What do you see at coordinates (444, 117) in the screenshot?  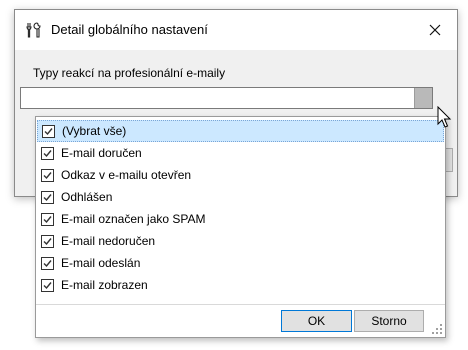 I see `mouse-pointer-icon` at bounding box center [444, 117].